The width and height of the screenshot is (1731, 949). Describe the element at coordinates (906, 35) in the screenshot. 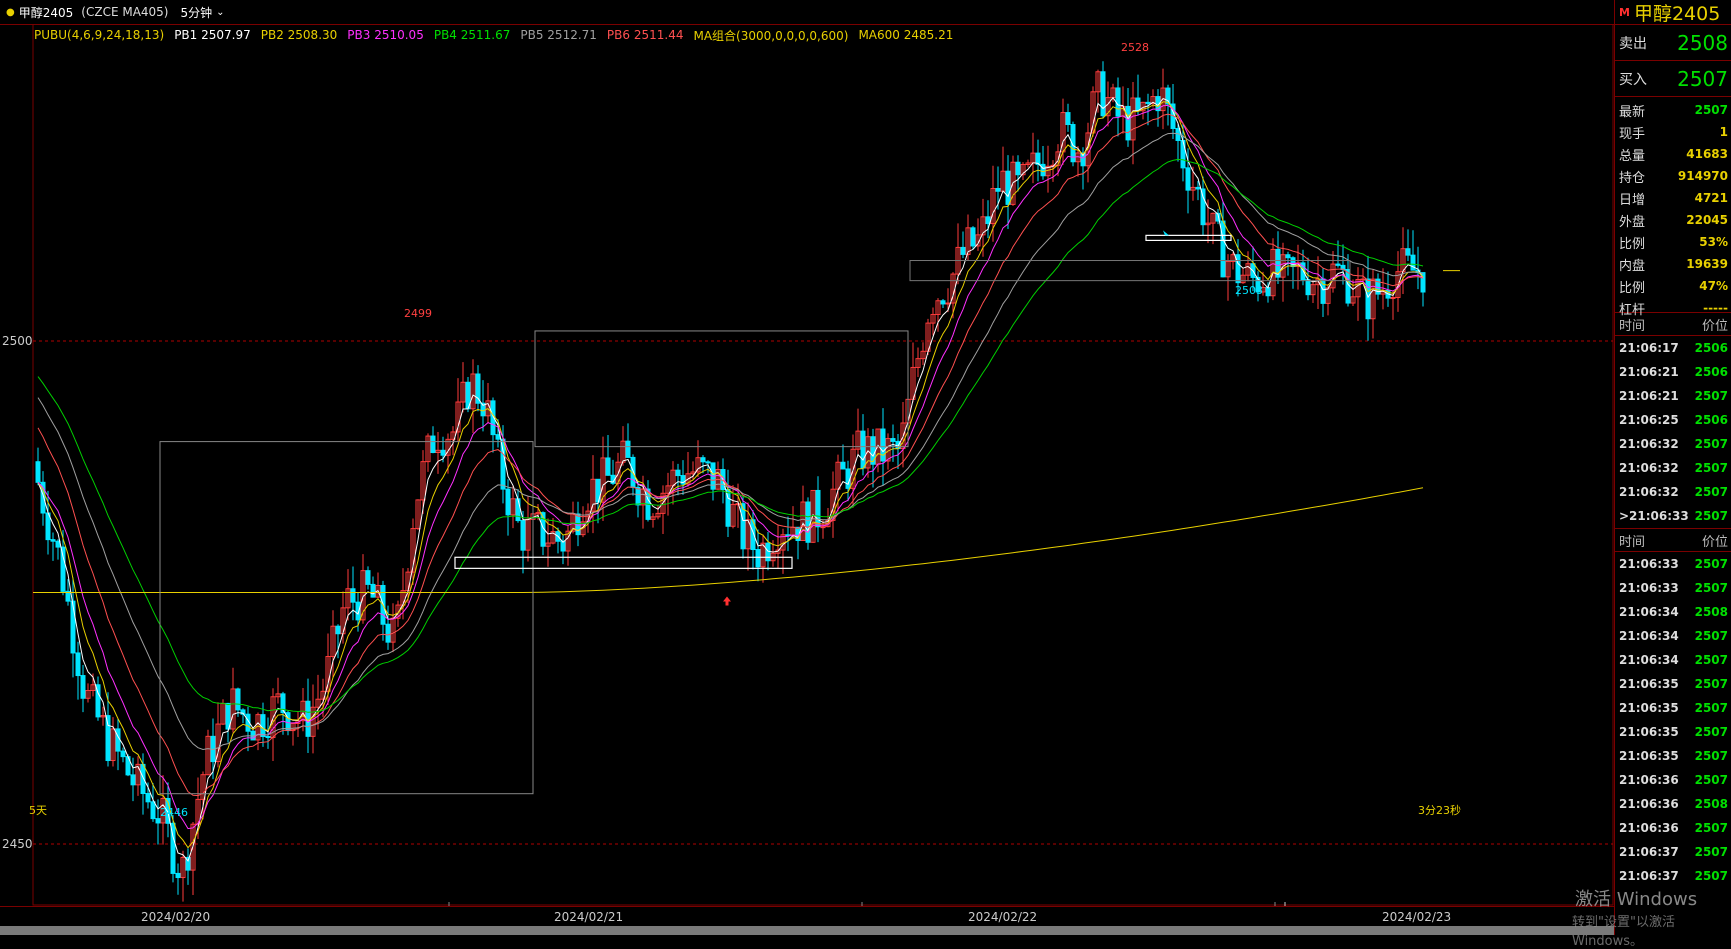

I see `indicator-item: MA600 2485.21` at that location.